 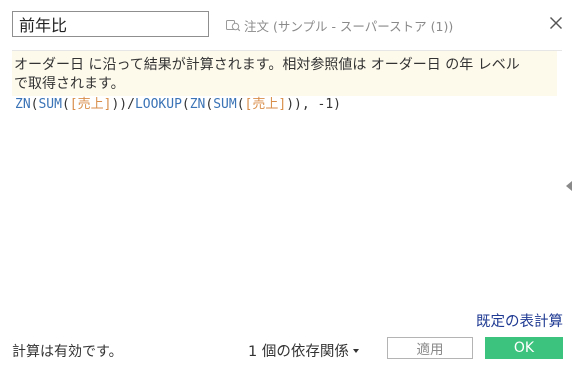 What do you see at coordinates (158, 104) in the screenshot?
I see `formula-token-fn: LOOKUP` at bounding box center [158, 104].